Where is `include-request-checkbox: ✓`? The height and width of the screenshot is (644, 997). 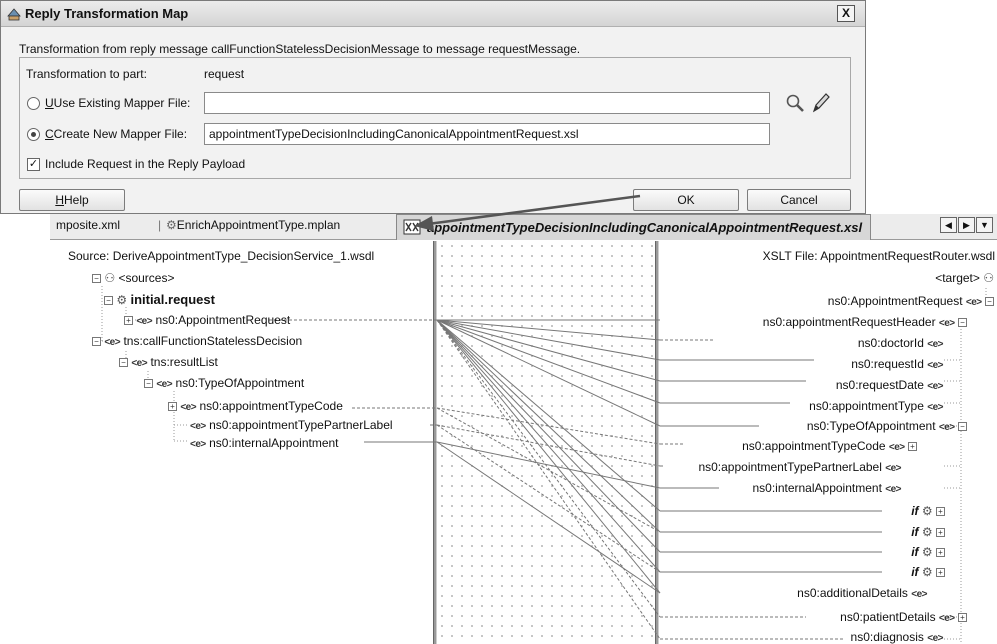 include-request-checkbox: ✓ is located at coordinates (33, 164).